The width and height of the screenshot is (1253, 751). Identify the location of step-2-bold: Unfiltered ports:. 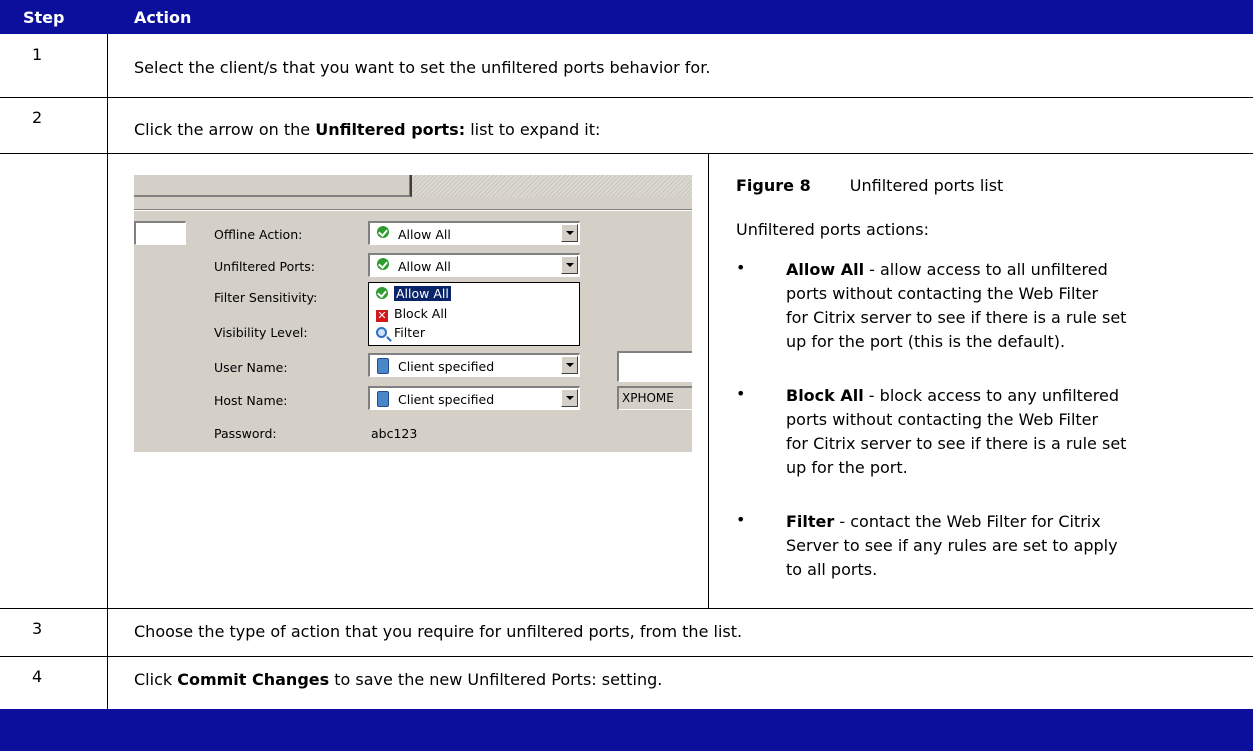
(390, 129).